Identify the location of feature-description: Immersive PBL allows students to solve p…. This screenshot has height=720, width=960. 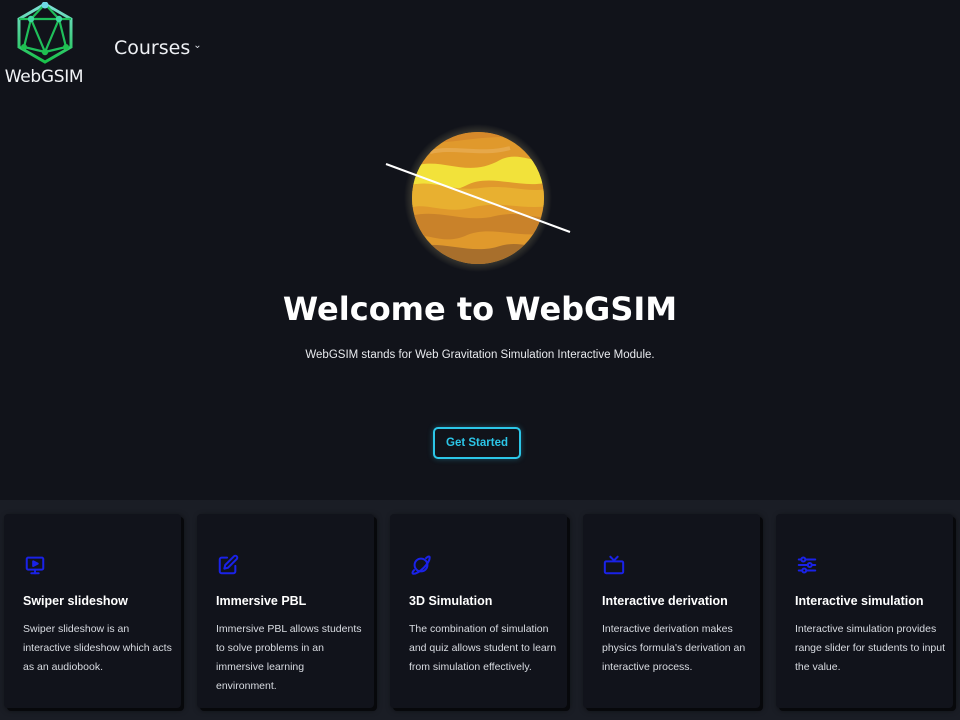
(289, 657).